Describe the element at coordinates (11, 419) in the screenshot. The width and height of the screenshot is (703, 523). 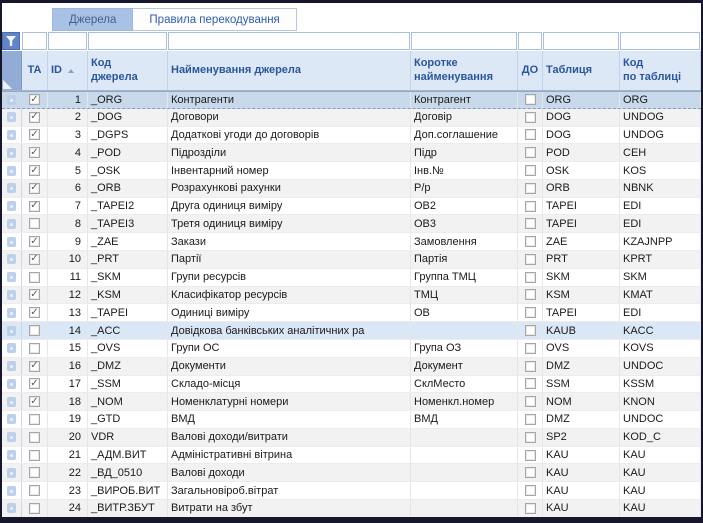
I see `row-marker-icon` at that location.